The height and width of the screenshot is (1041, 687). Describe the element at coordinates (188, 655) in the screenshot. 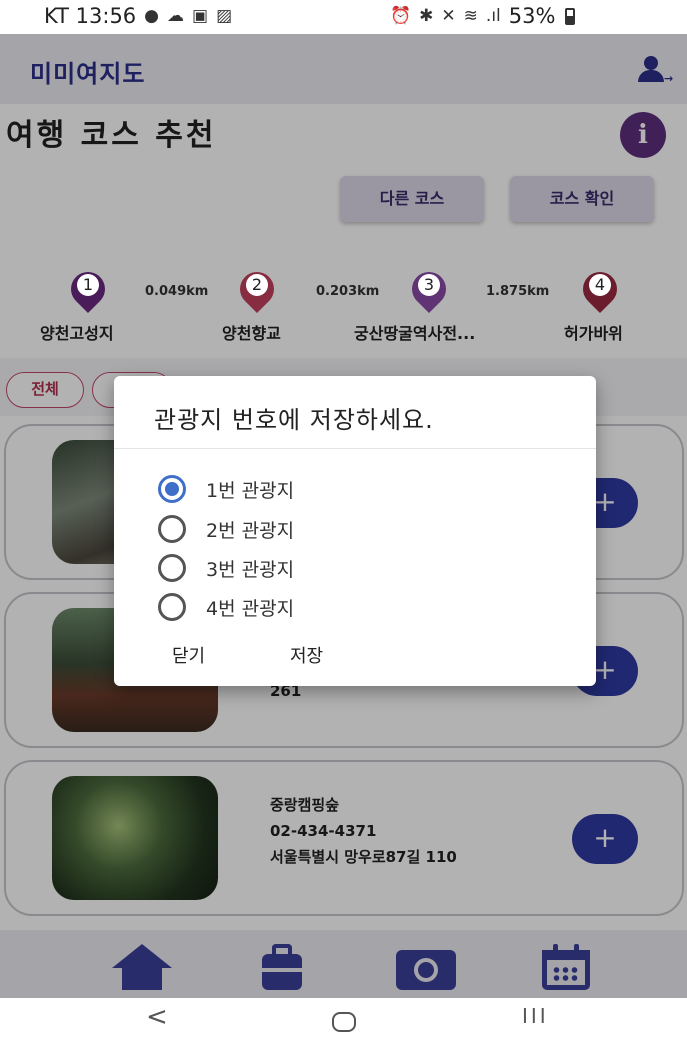

I see `close-button: 닫기` at that location.